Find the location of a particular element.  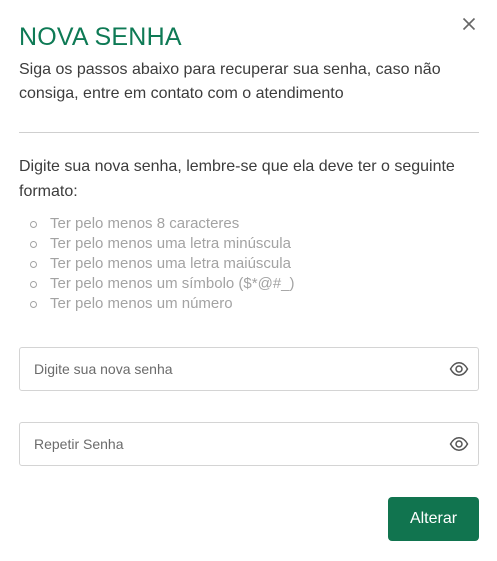

repeat-password-field is located at coordinates (249, 444).